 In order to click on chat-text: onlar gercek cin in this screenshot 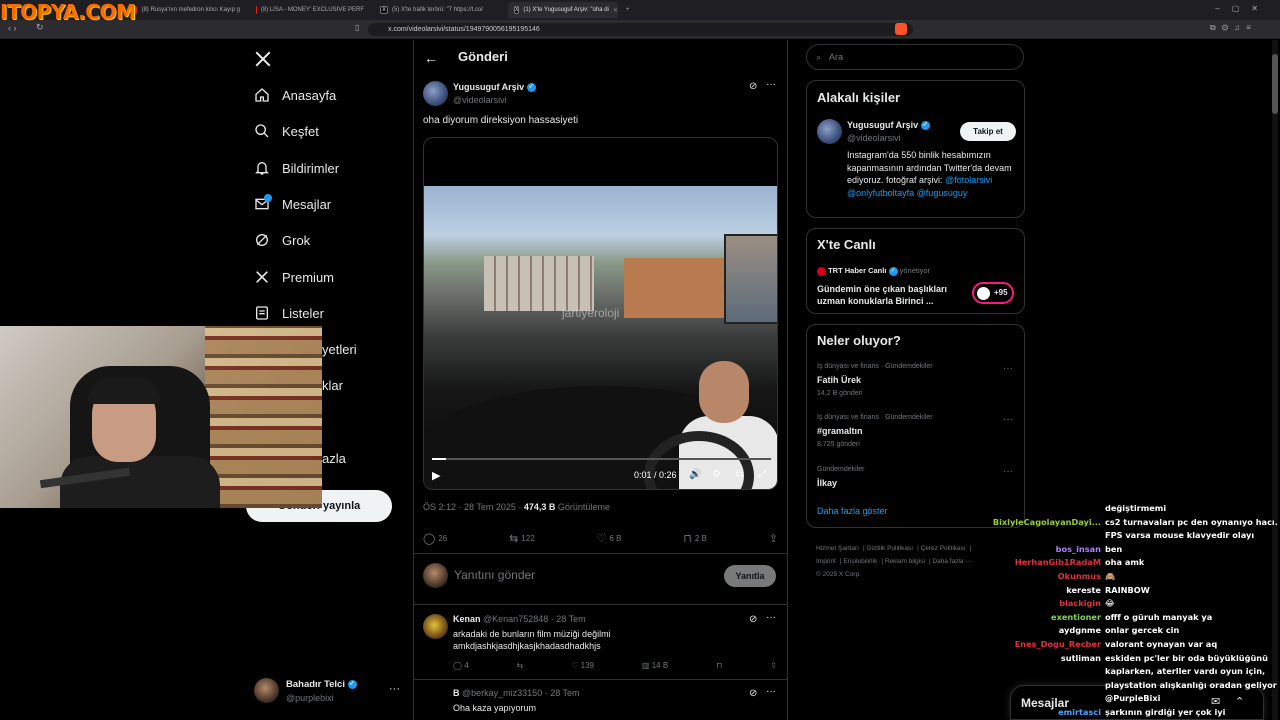, I will do `click(1142, 630)`.